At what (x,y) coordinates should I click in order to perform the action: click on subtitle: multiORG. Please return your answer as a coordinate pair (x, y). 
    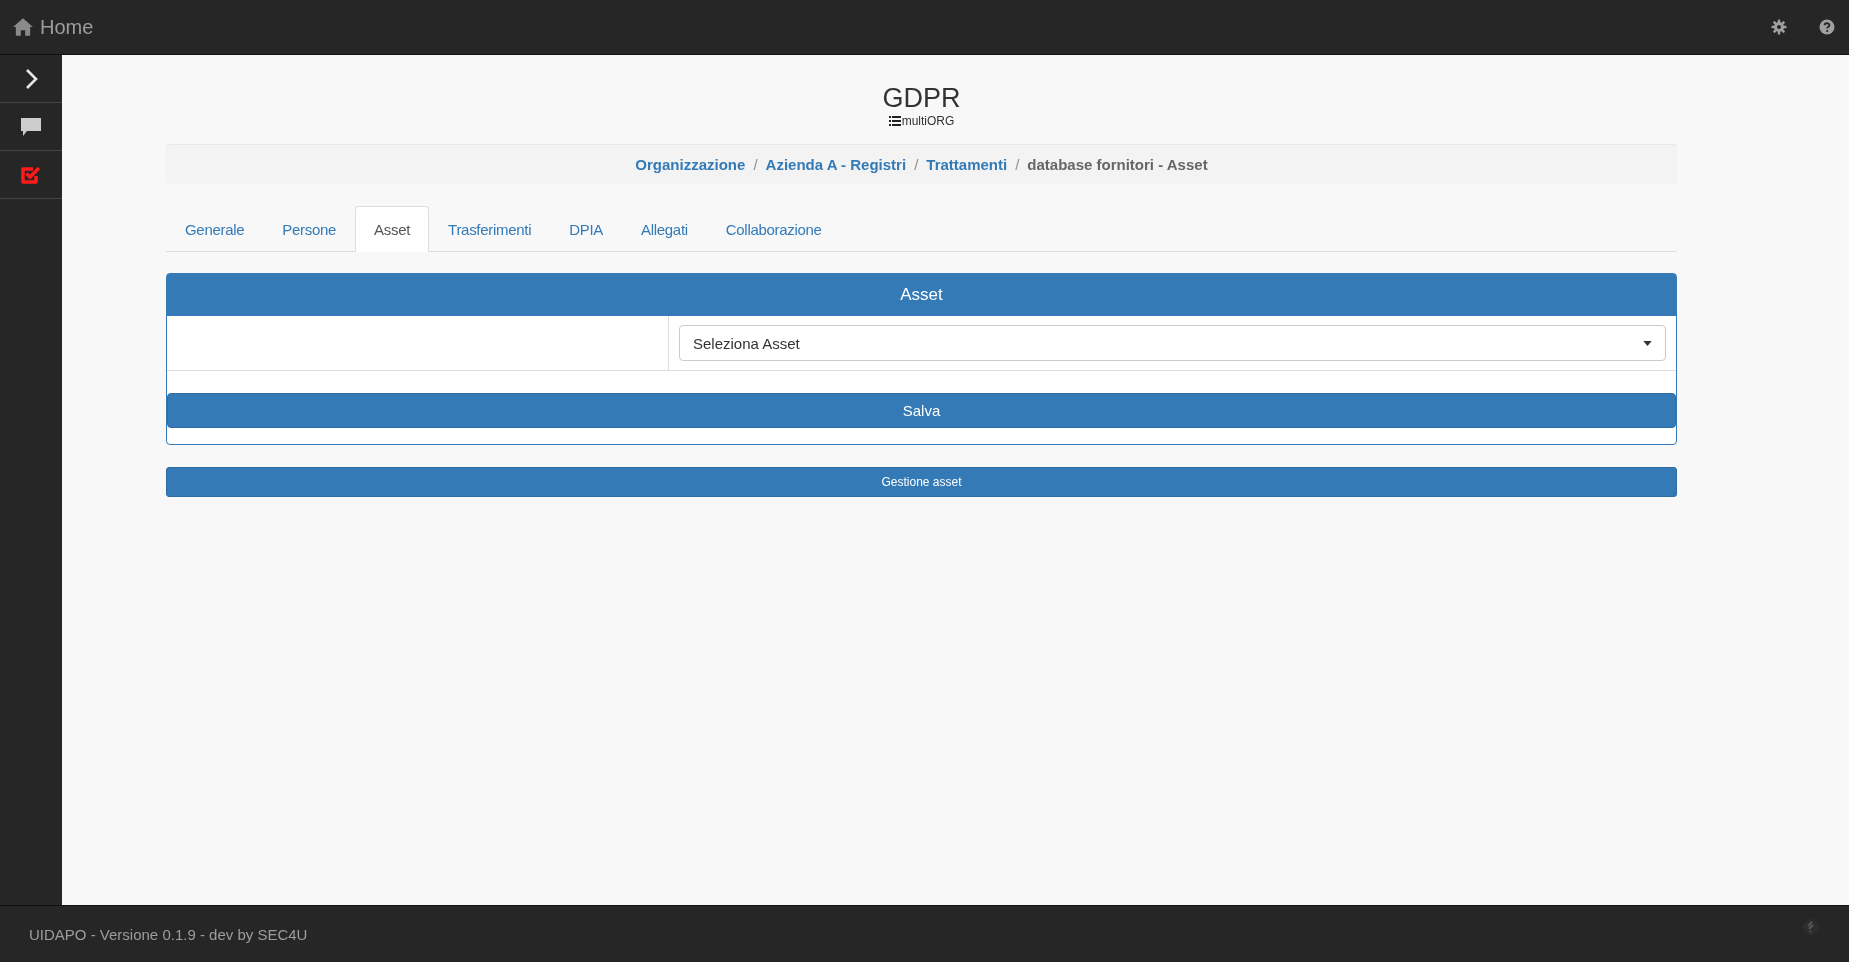
    Looking at the image, I should click on (928, 120).